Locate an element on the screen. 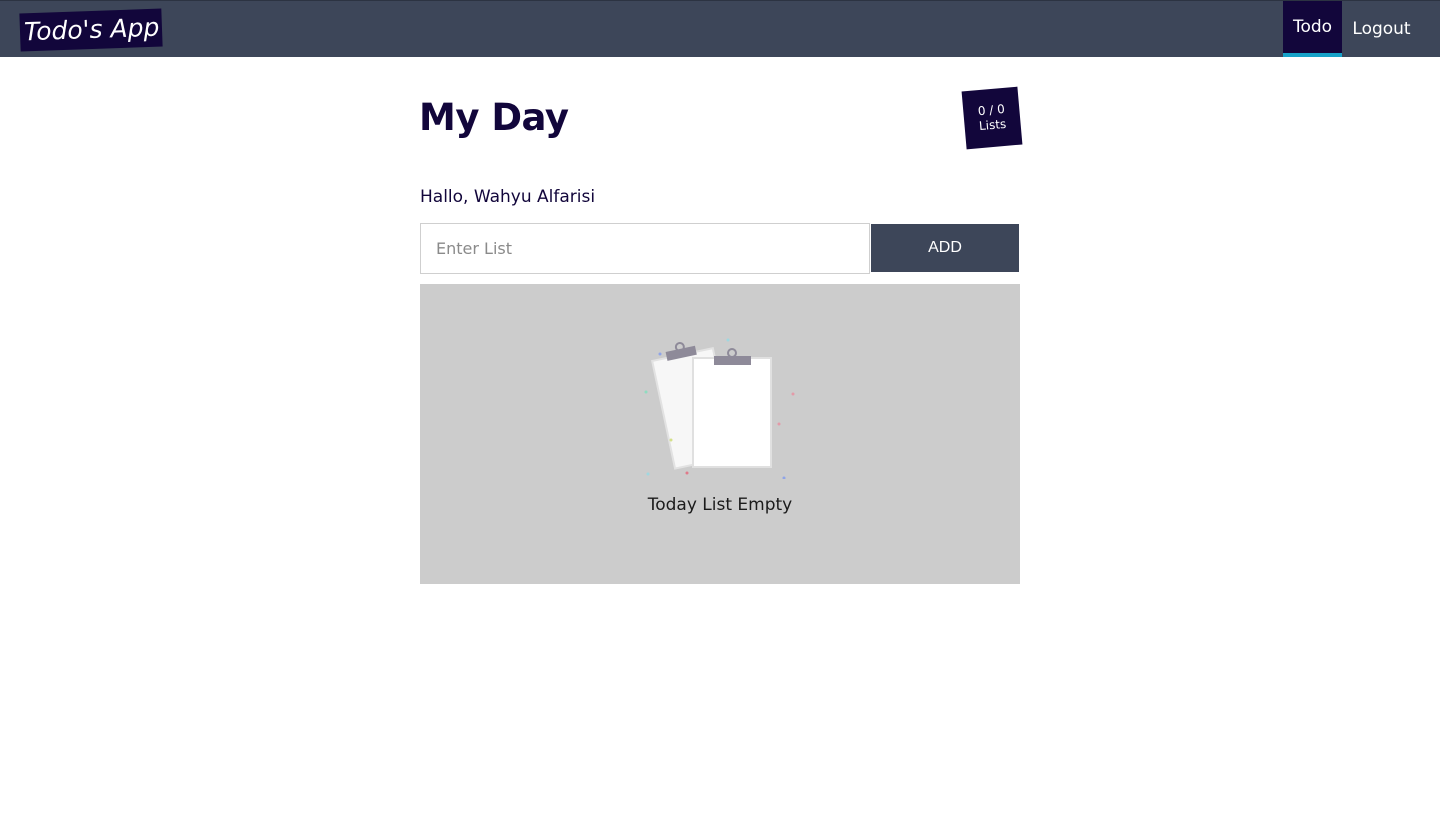 The height and width of the screenshot is (822, 1440). list-counter-badge: 0 / 0 Lists is located at coordinates (992, 118).